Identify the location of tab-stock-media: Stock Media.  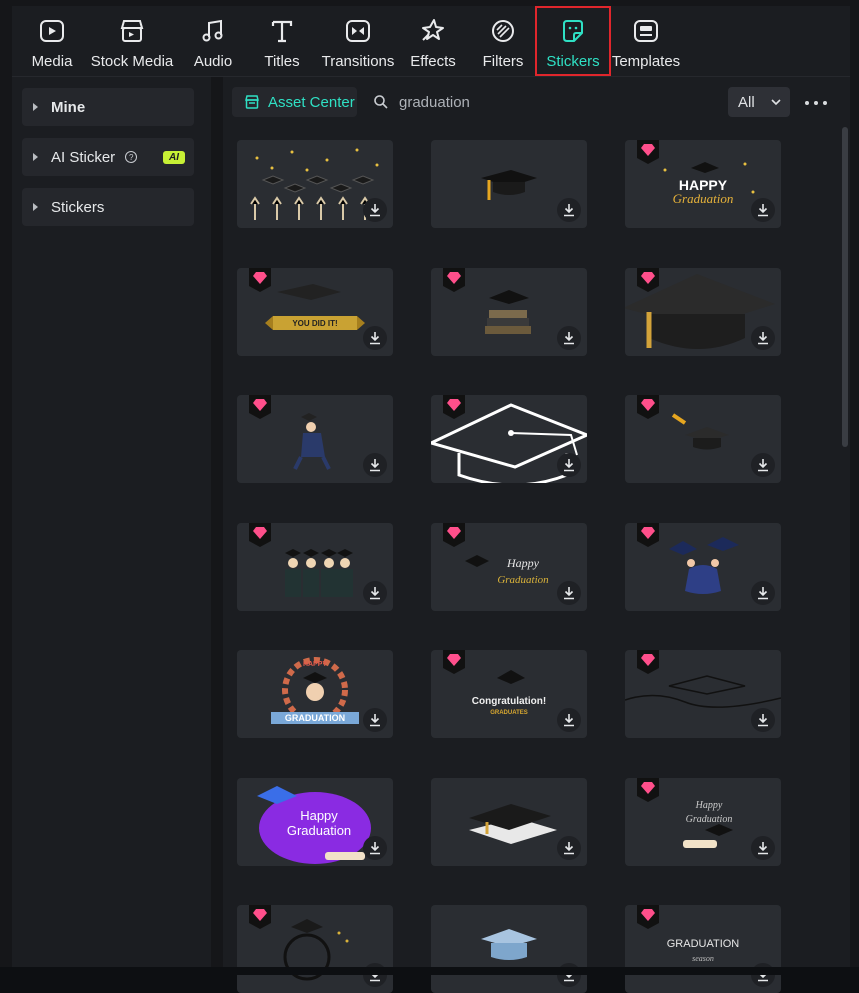
(132, 41).